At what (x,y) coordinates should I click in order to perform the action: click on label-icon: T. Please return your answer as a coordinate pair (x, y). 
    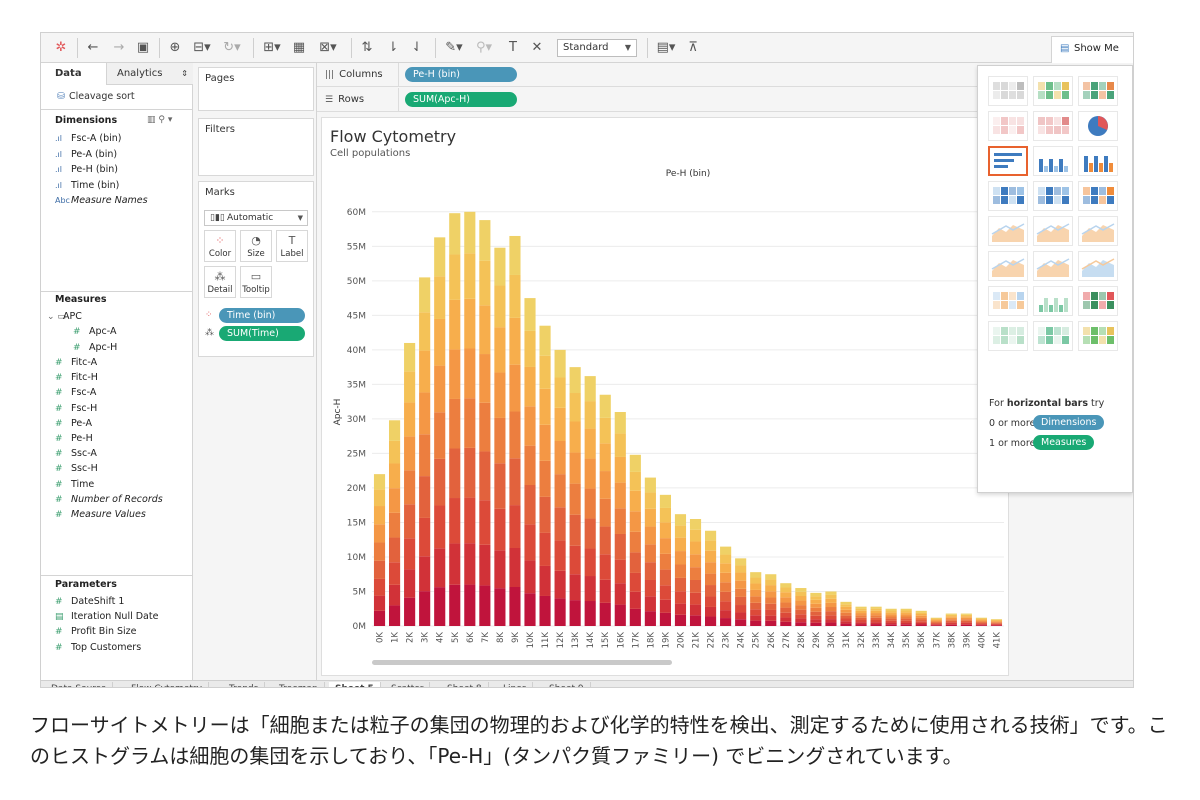
    Looking at the image, I should click on (513, 48).